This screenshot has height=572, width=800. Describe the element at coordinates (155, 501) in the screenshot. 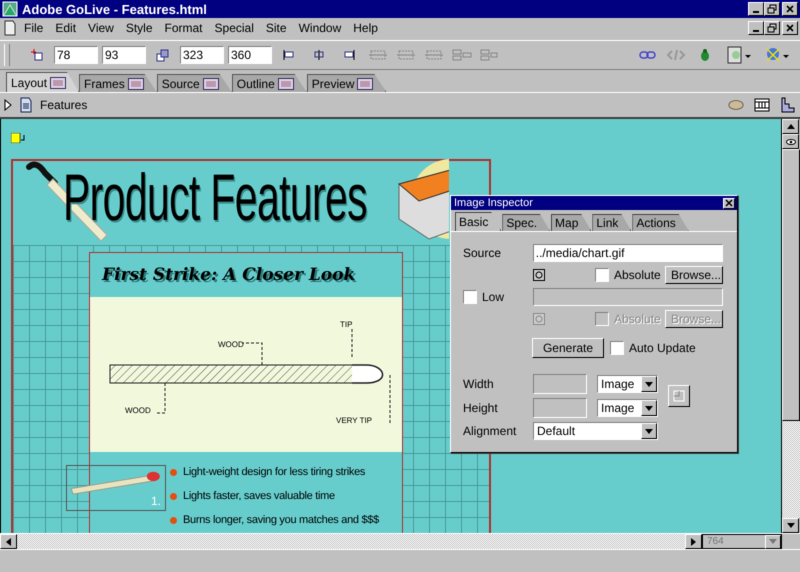

I see `image-caption: 1.` at that location.